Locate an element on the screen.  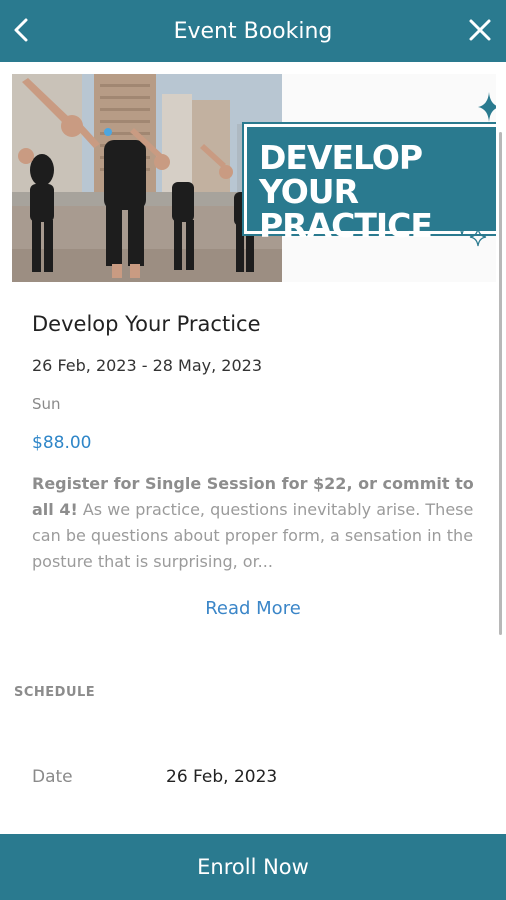
page-title: Event Booking is located at coordinates (253, 31).